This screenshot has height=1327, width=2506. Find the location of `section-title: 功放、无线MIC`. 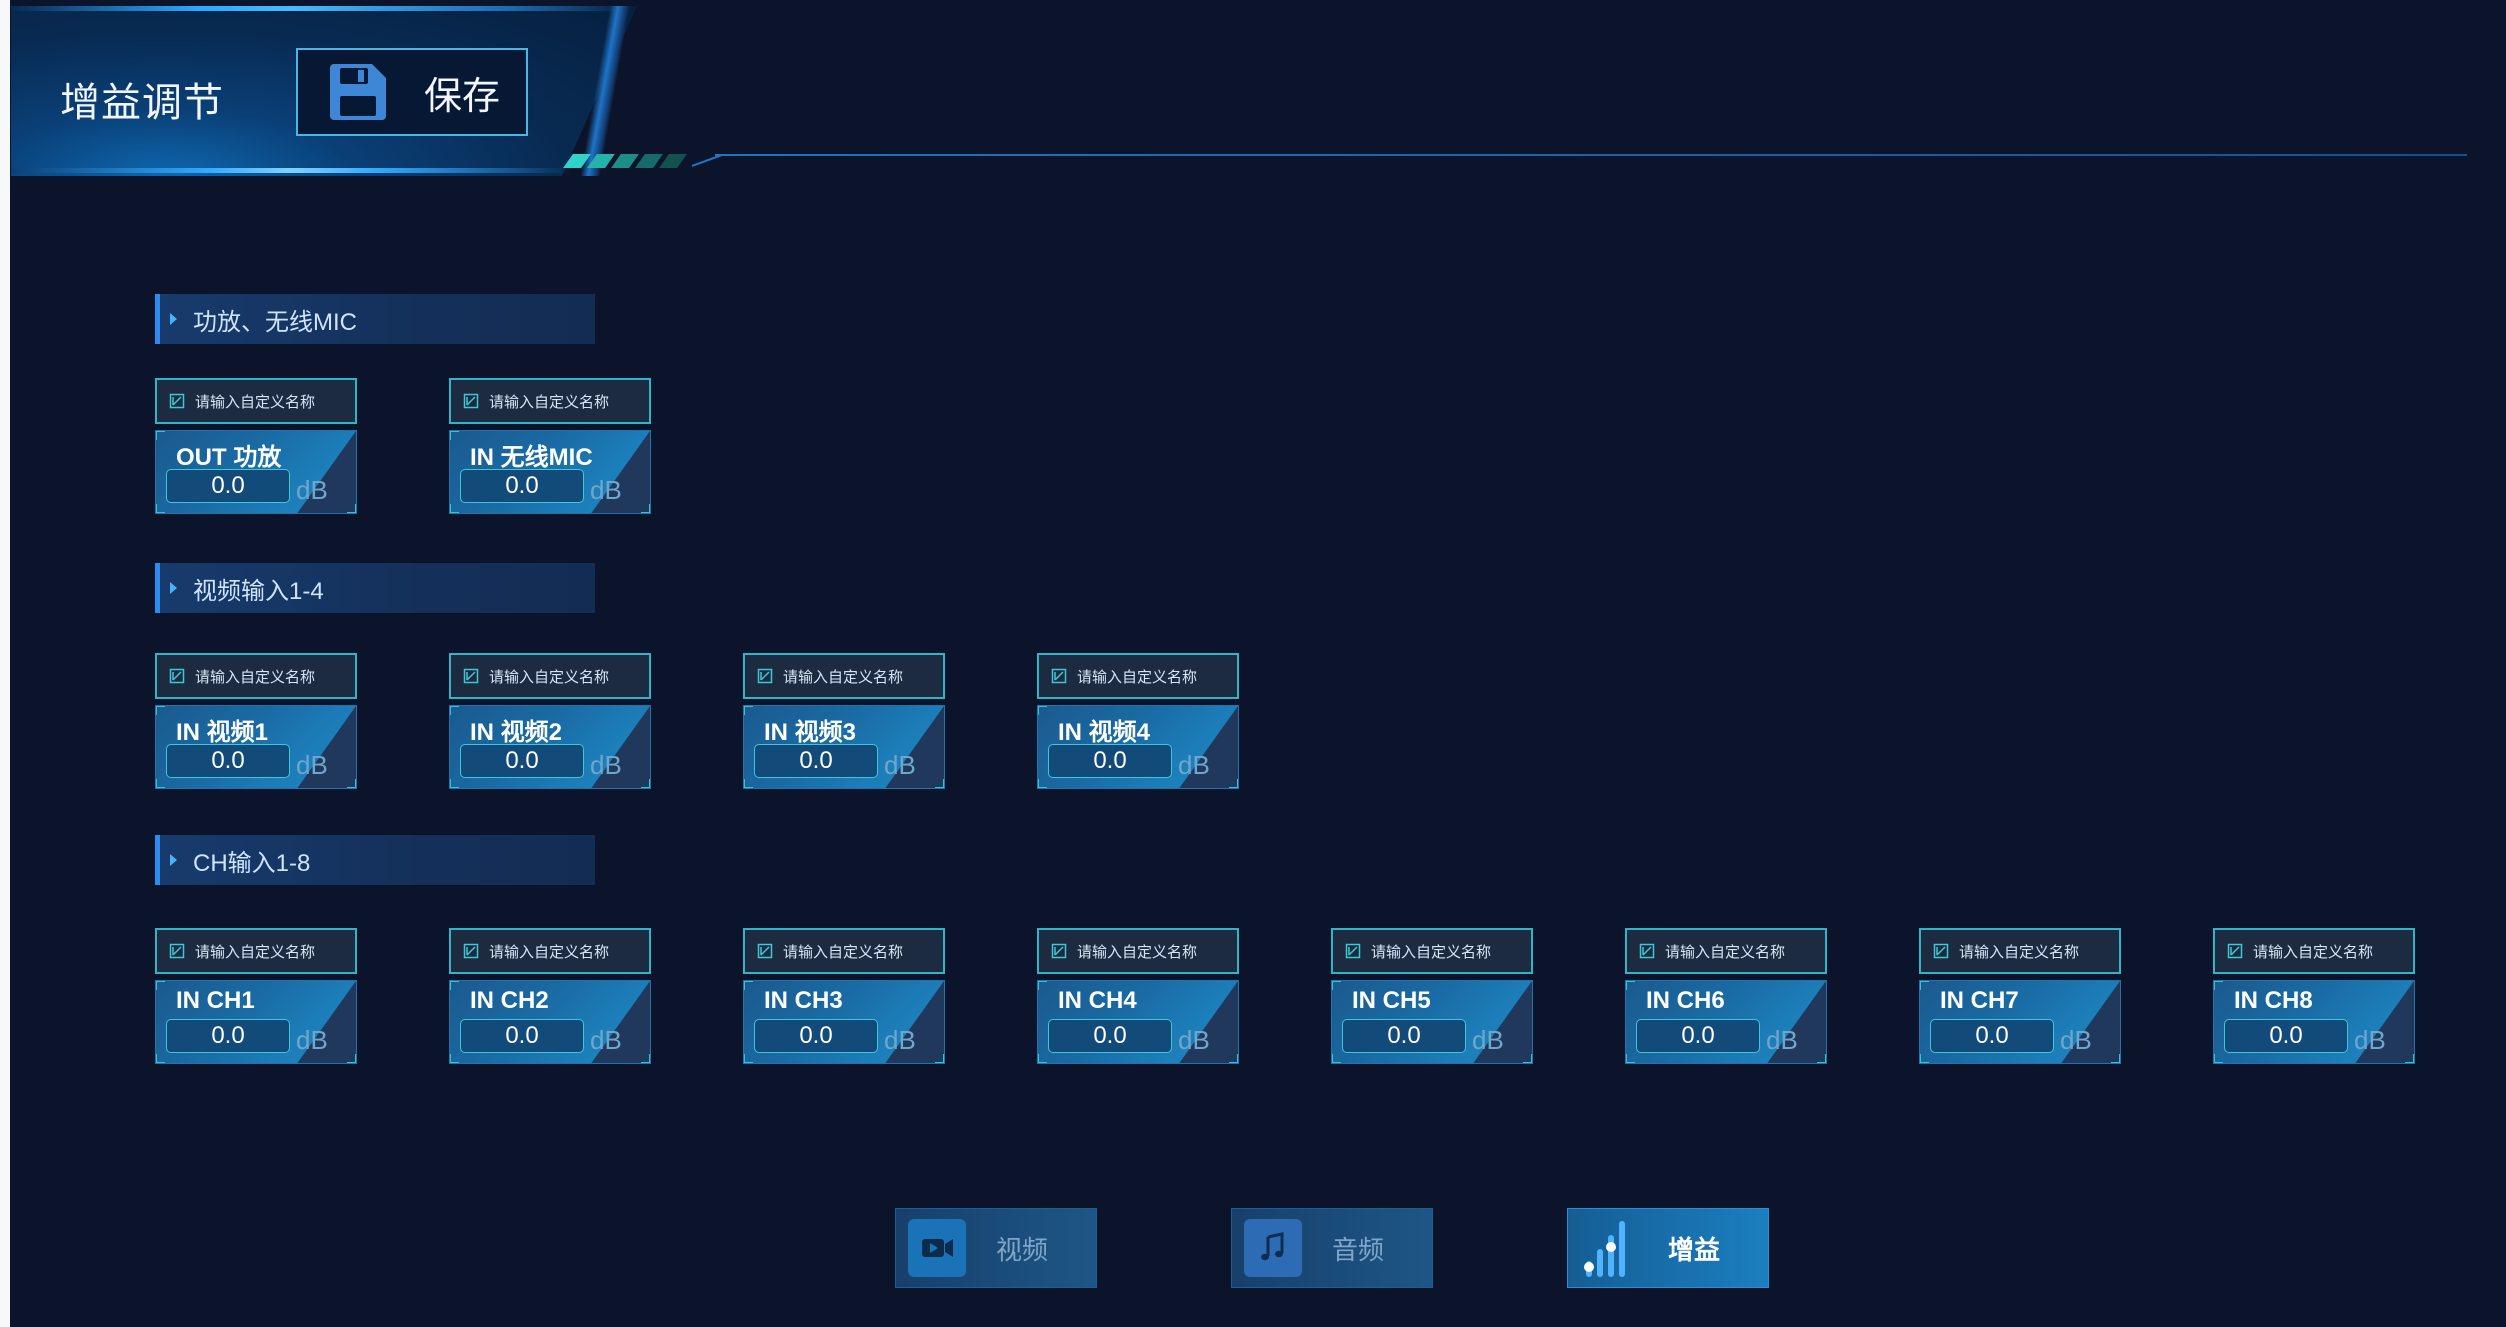

section-title: 功放、无线MIC is located at coordinates (275, 322).